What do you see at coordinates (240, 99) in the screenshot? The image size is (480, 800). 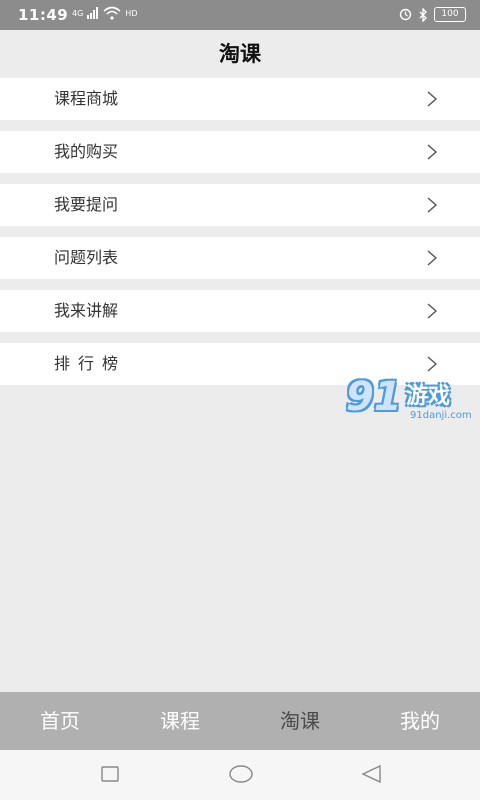 I see `menu-item-course-store: 课程商城` at bounding box center [240, 99].